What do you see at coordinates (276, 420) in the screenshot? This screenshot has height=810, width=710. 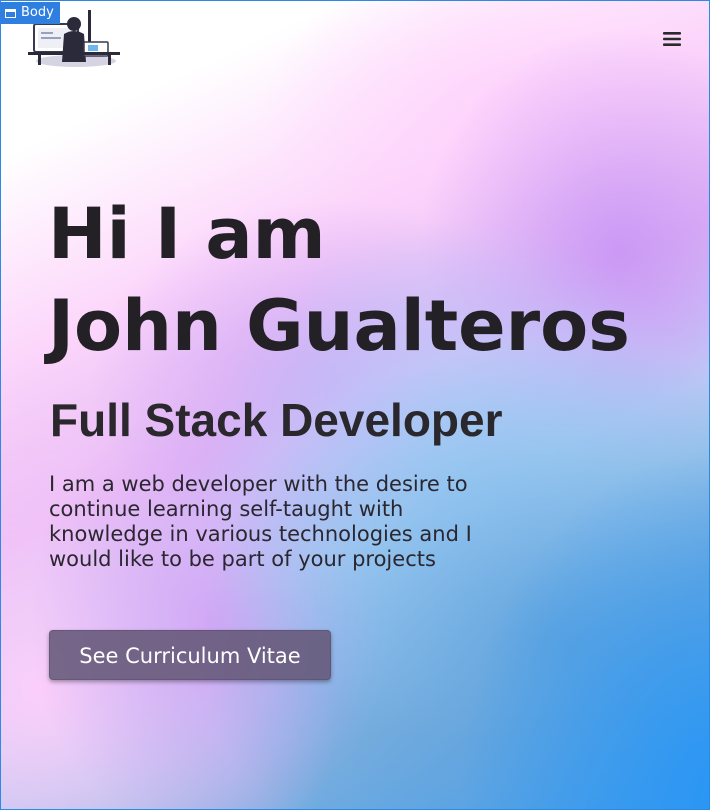 I see `hero-role: Full Stack Developer` at bounding box center [276, 420].